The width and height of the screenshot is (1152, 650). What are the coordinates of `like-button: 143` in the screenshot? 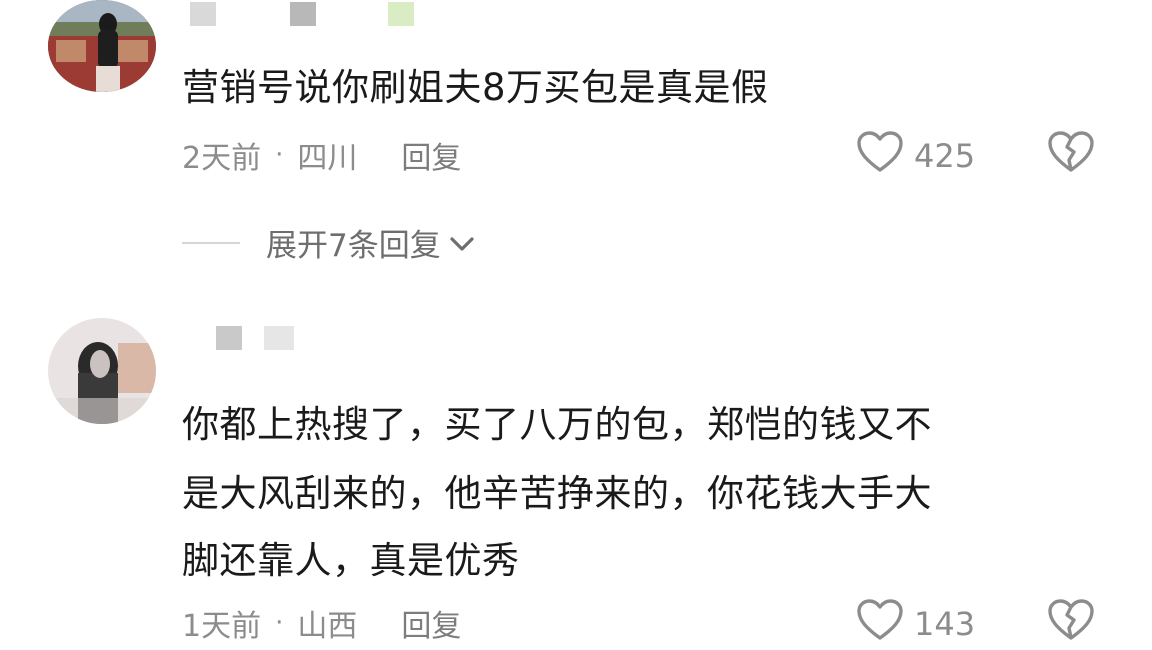 It's located at (915, 624).